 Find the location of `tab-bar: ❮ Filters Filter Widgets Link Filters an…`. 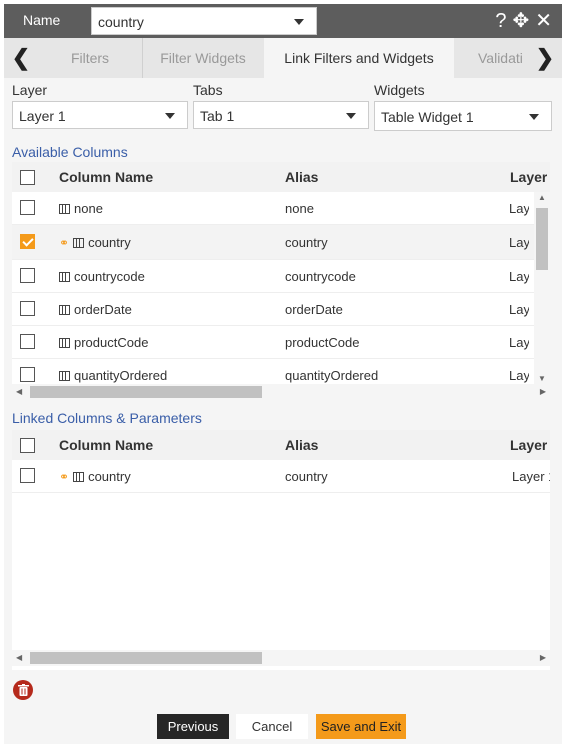

tab-bar: ❮ Filters Filter Widgets Link Filters an… is located at coordinates (283, 58).